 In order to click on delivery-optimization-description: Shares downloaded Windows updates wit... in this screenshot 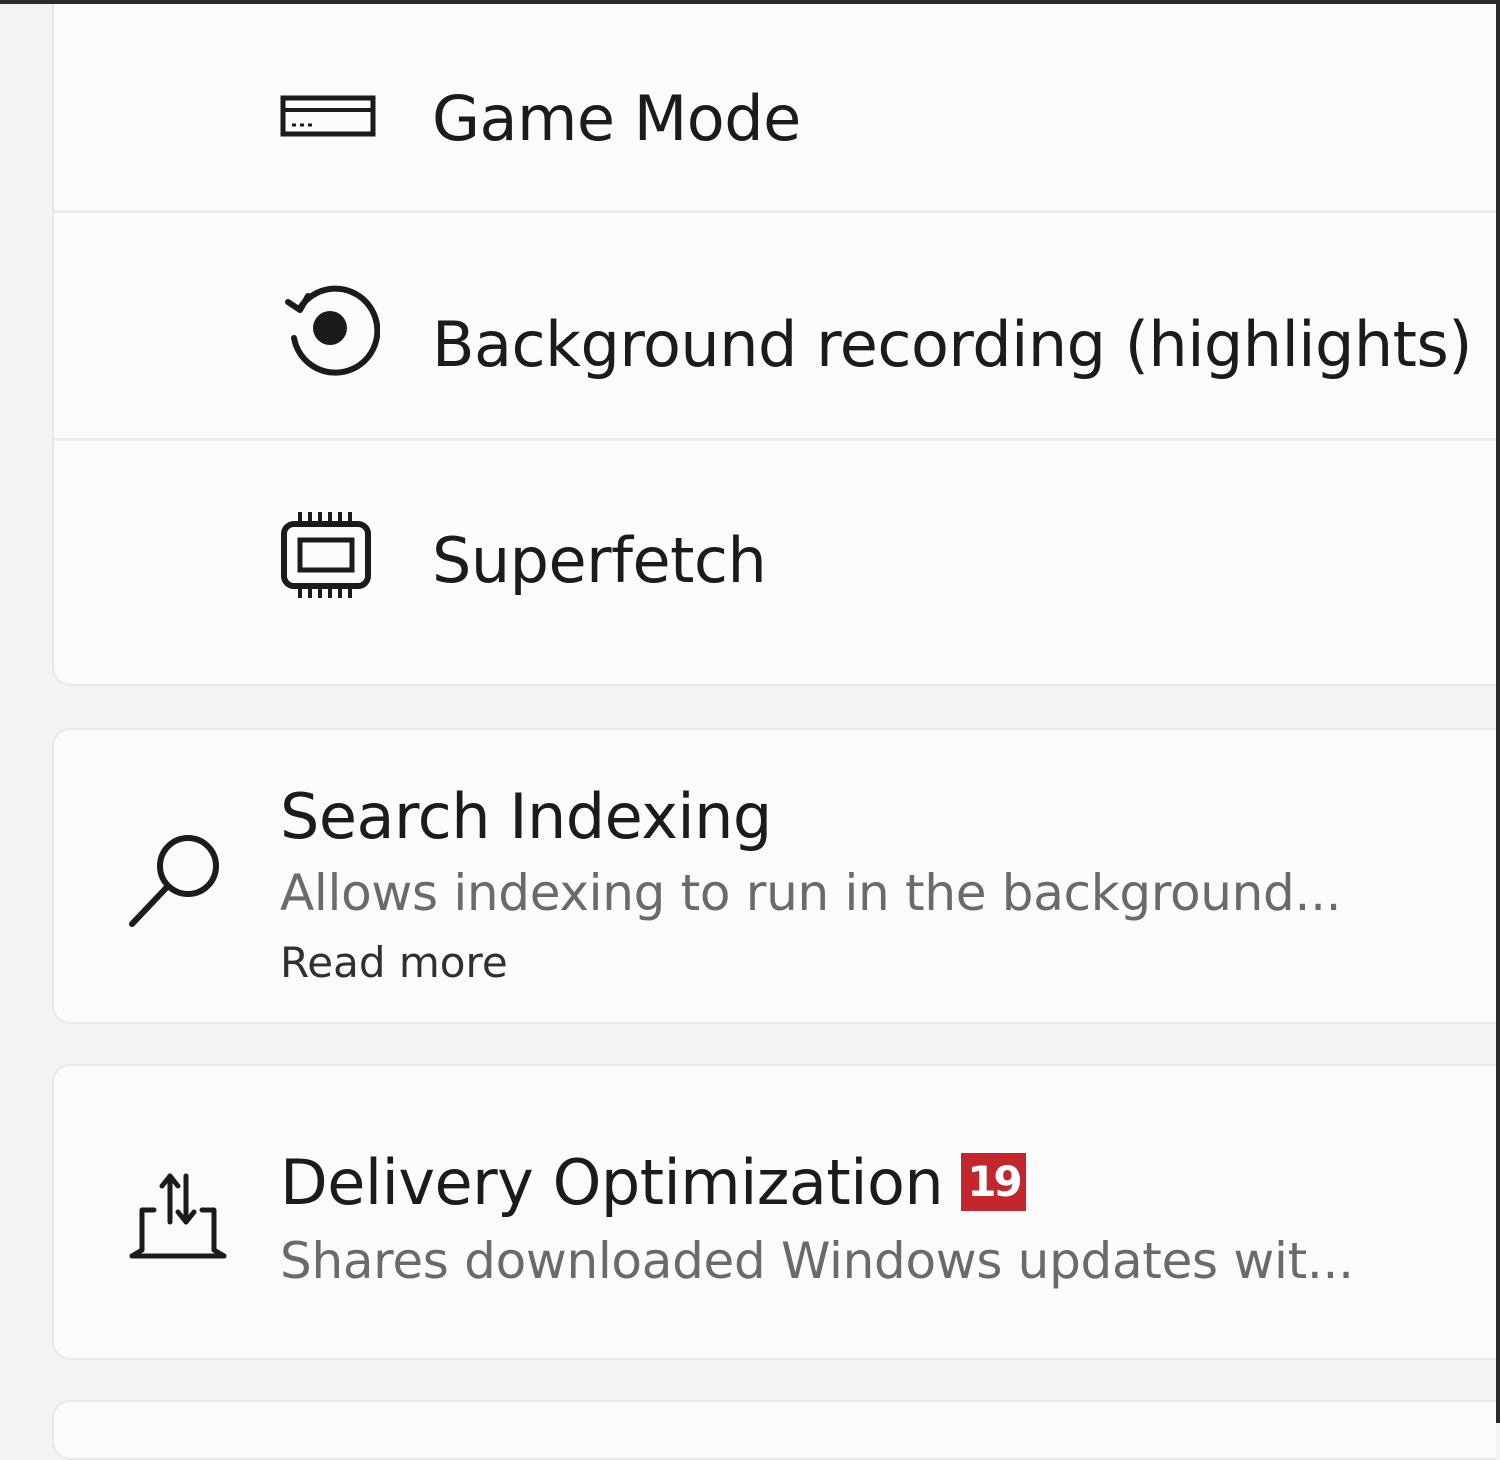, I will do `click(817, 1261)`.